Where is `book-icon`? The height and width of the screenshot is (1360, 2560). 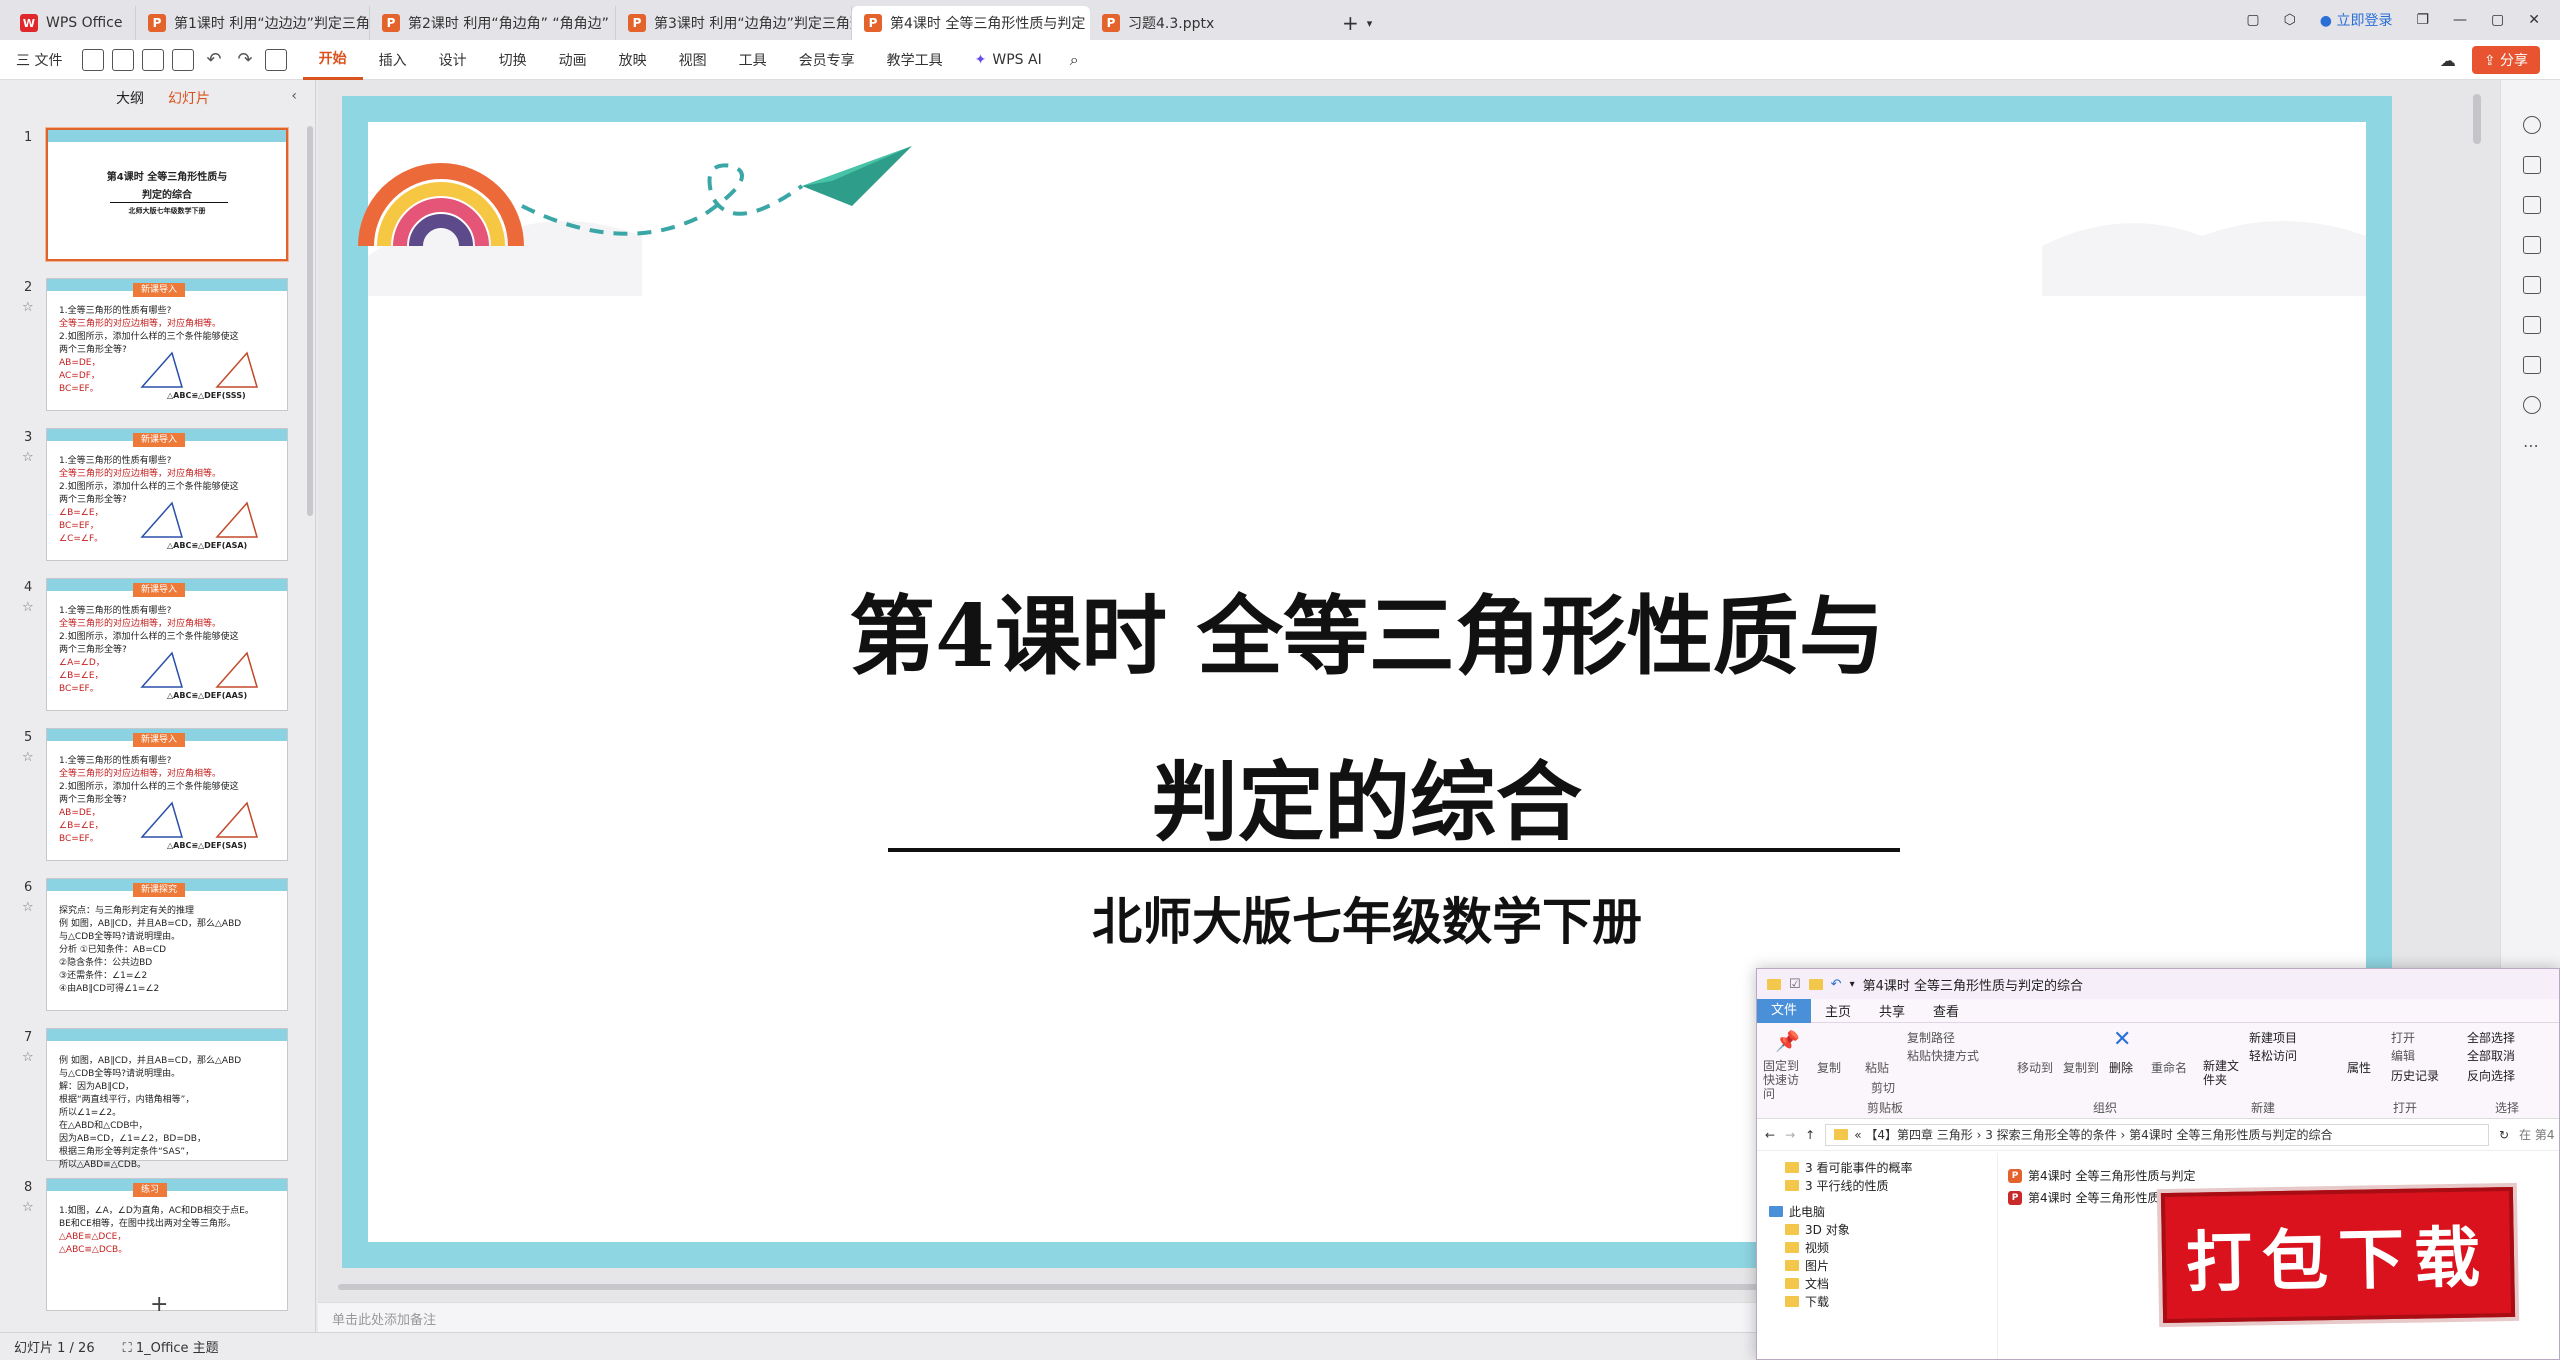 book-icon is located at coordinates (2532, 325).